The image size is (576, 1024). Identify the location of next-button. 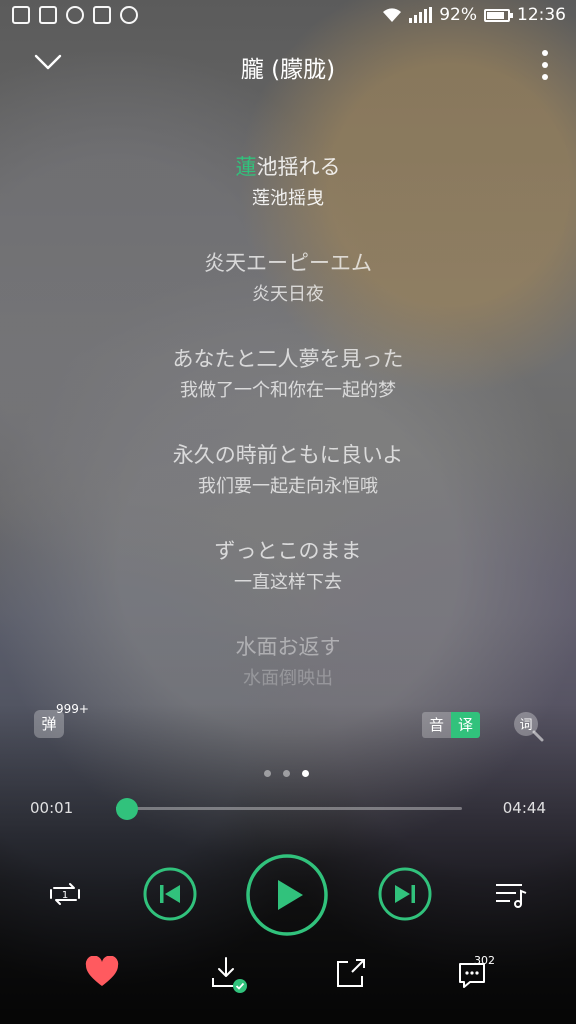
(405, 894).